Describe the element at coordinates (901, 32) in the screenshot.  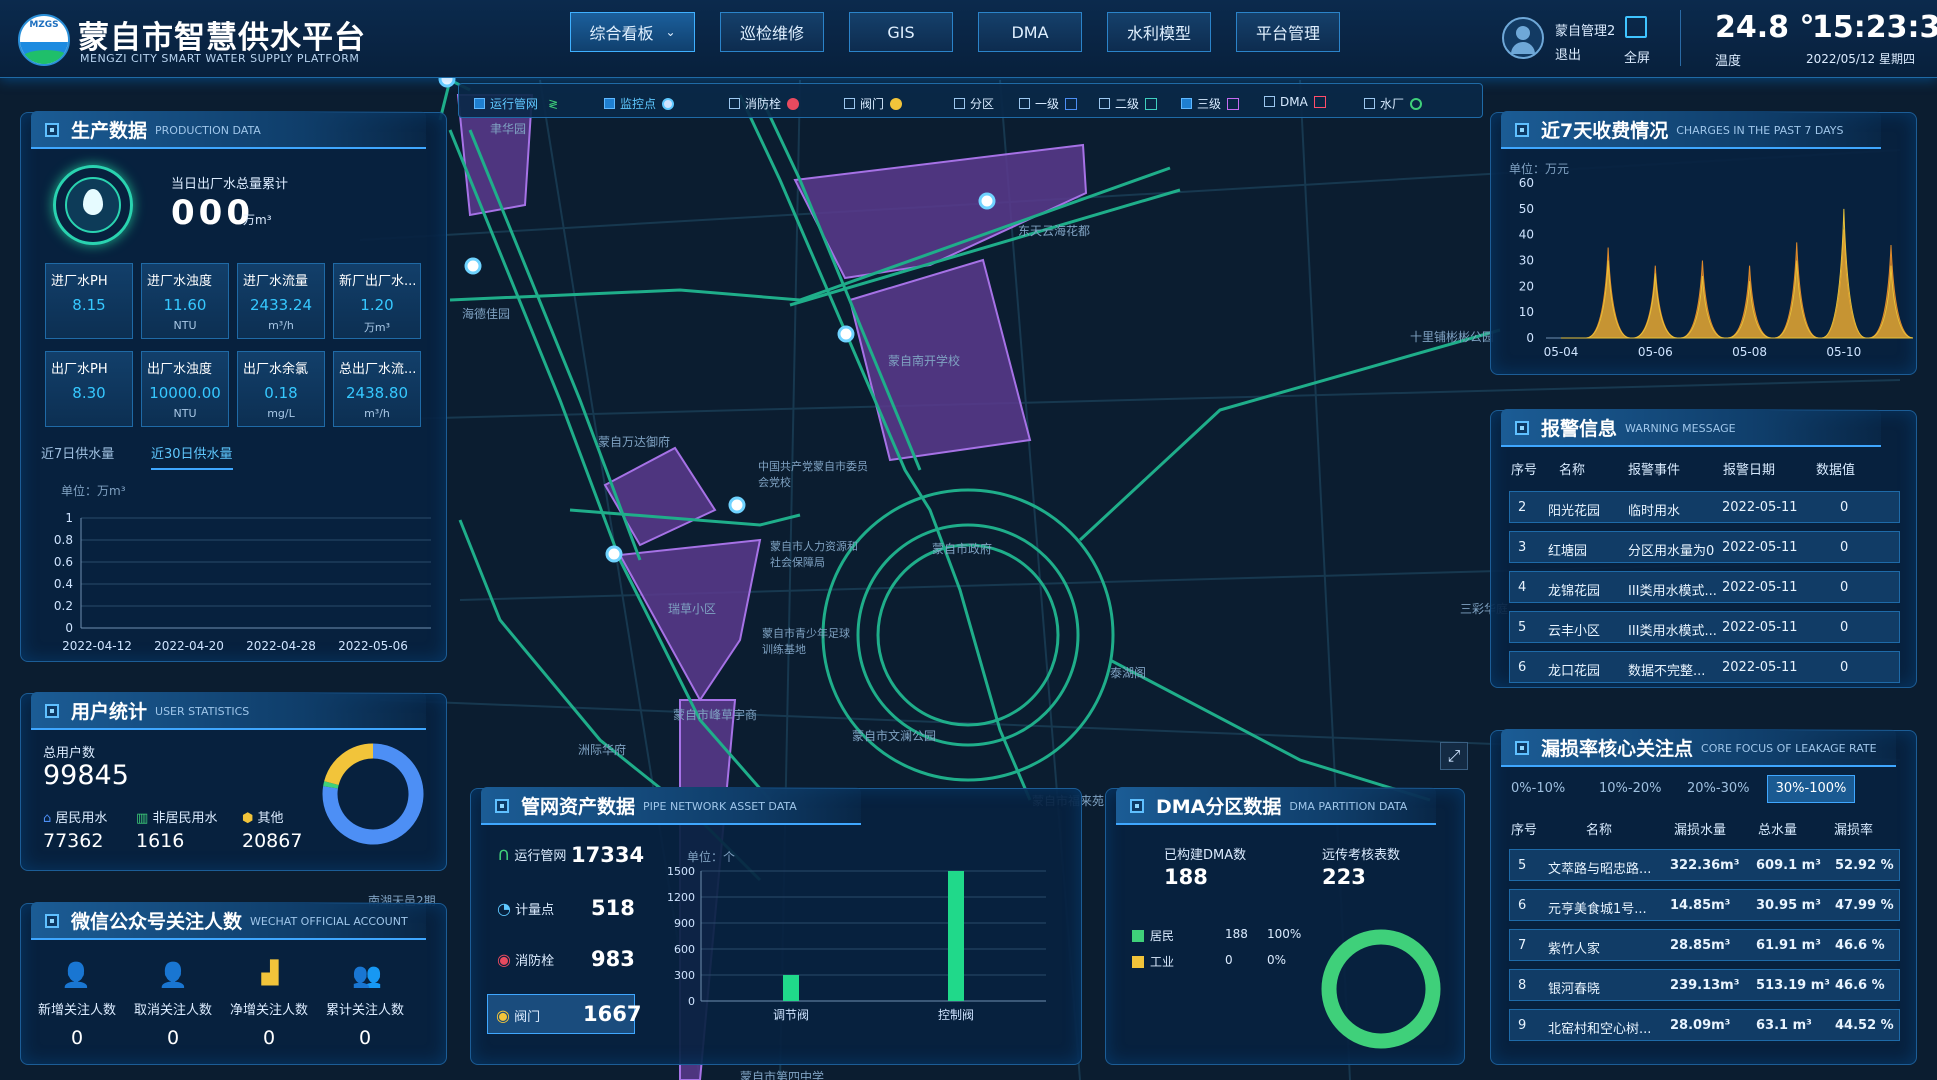
I see `nav-gis: GIS` at that location.